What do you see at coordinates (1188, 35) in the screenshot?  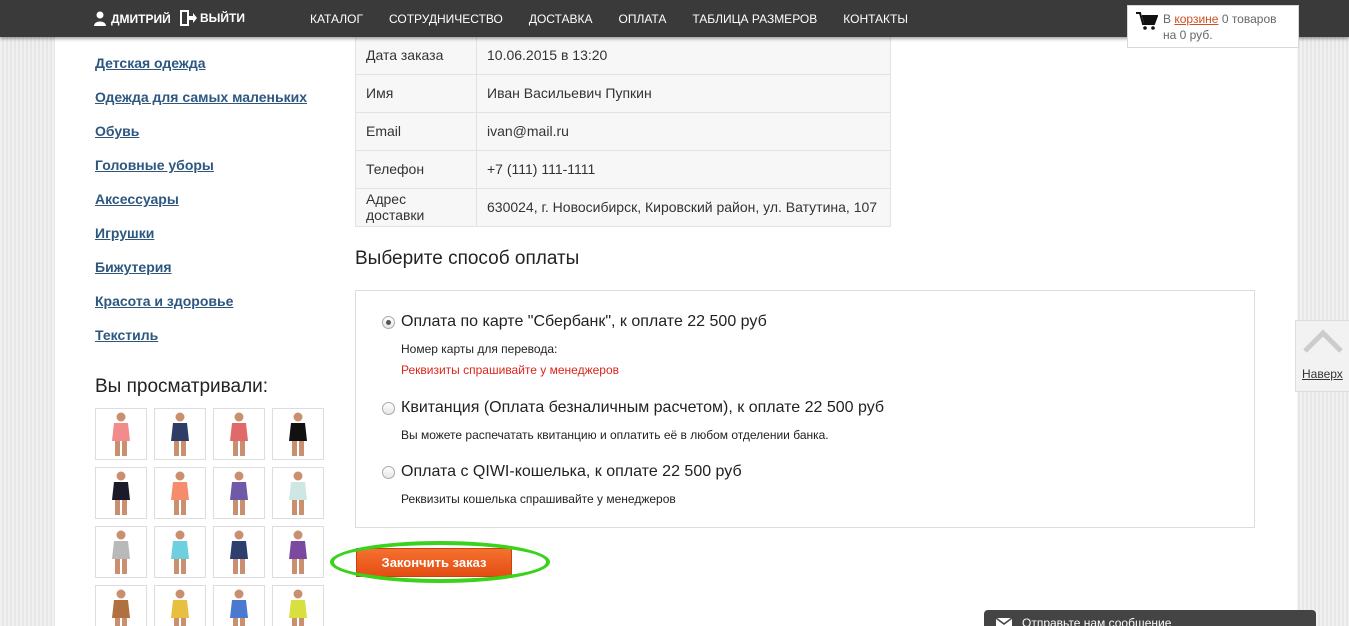 I see `cart-sum: на 0 руб.` at bounding box center [1188, 35].